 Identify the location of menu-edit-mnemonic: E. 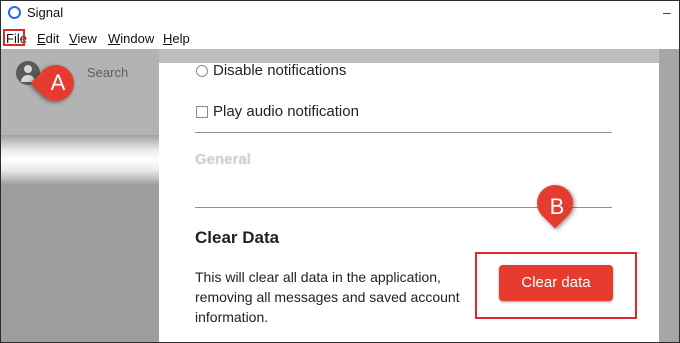
(41, 38).